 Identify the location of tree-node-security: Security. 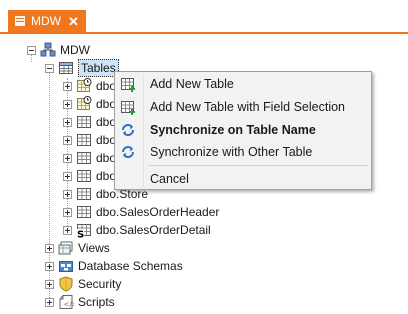
(83, 284).